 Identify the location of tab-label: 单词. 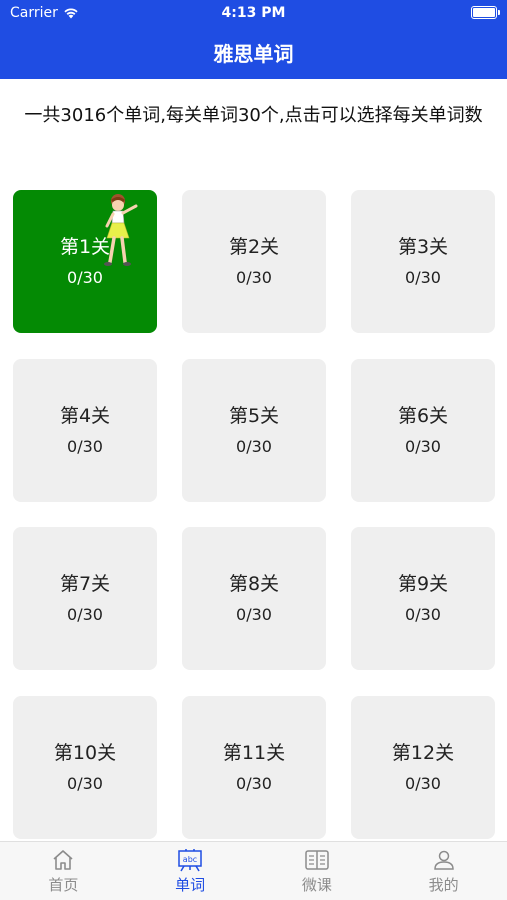
(190, 885).